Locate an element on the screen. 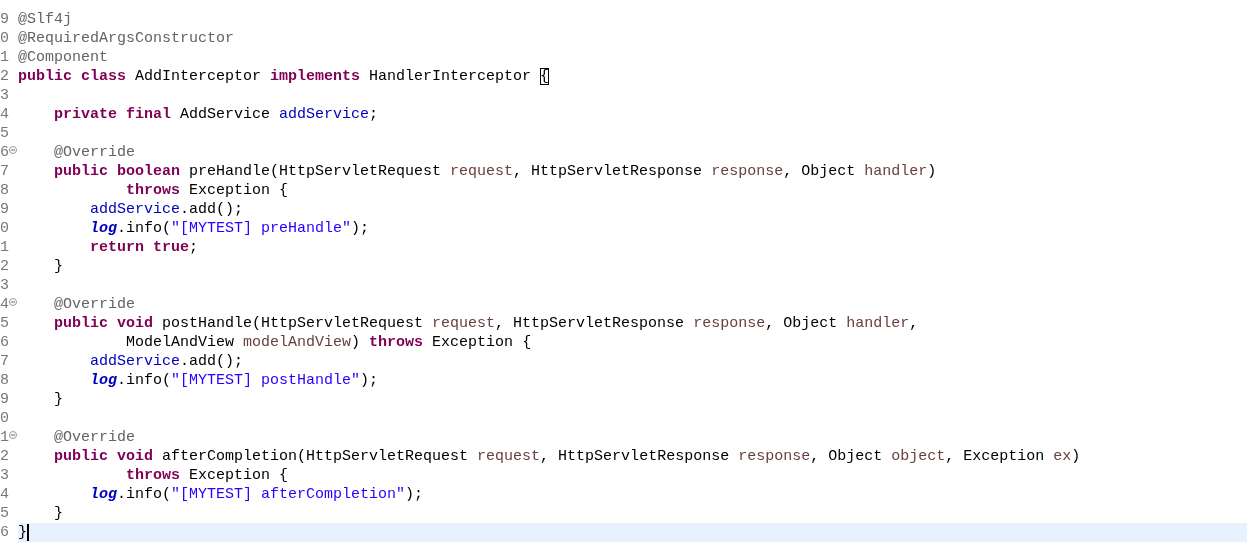 This screenshot has width=1247, height=552. code-line: @RequiredArgsConstructor is located at coordinates (126, 38).